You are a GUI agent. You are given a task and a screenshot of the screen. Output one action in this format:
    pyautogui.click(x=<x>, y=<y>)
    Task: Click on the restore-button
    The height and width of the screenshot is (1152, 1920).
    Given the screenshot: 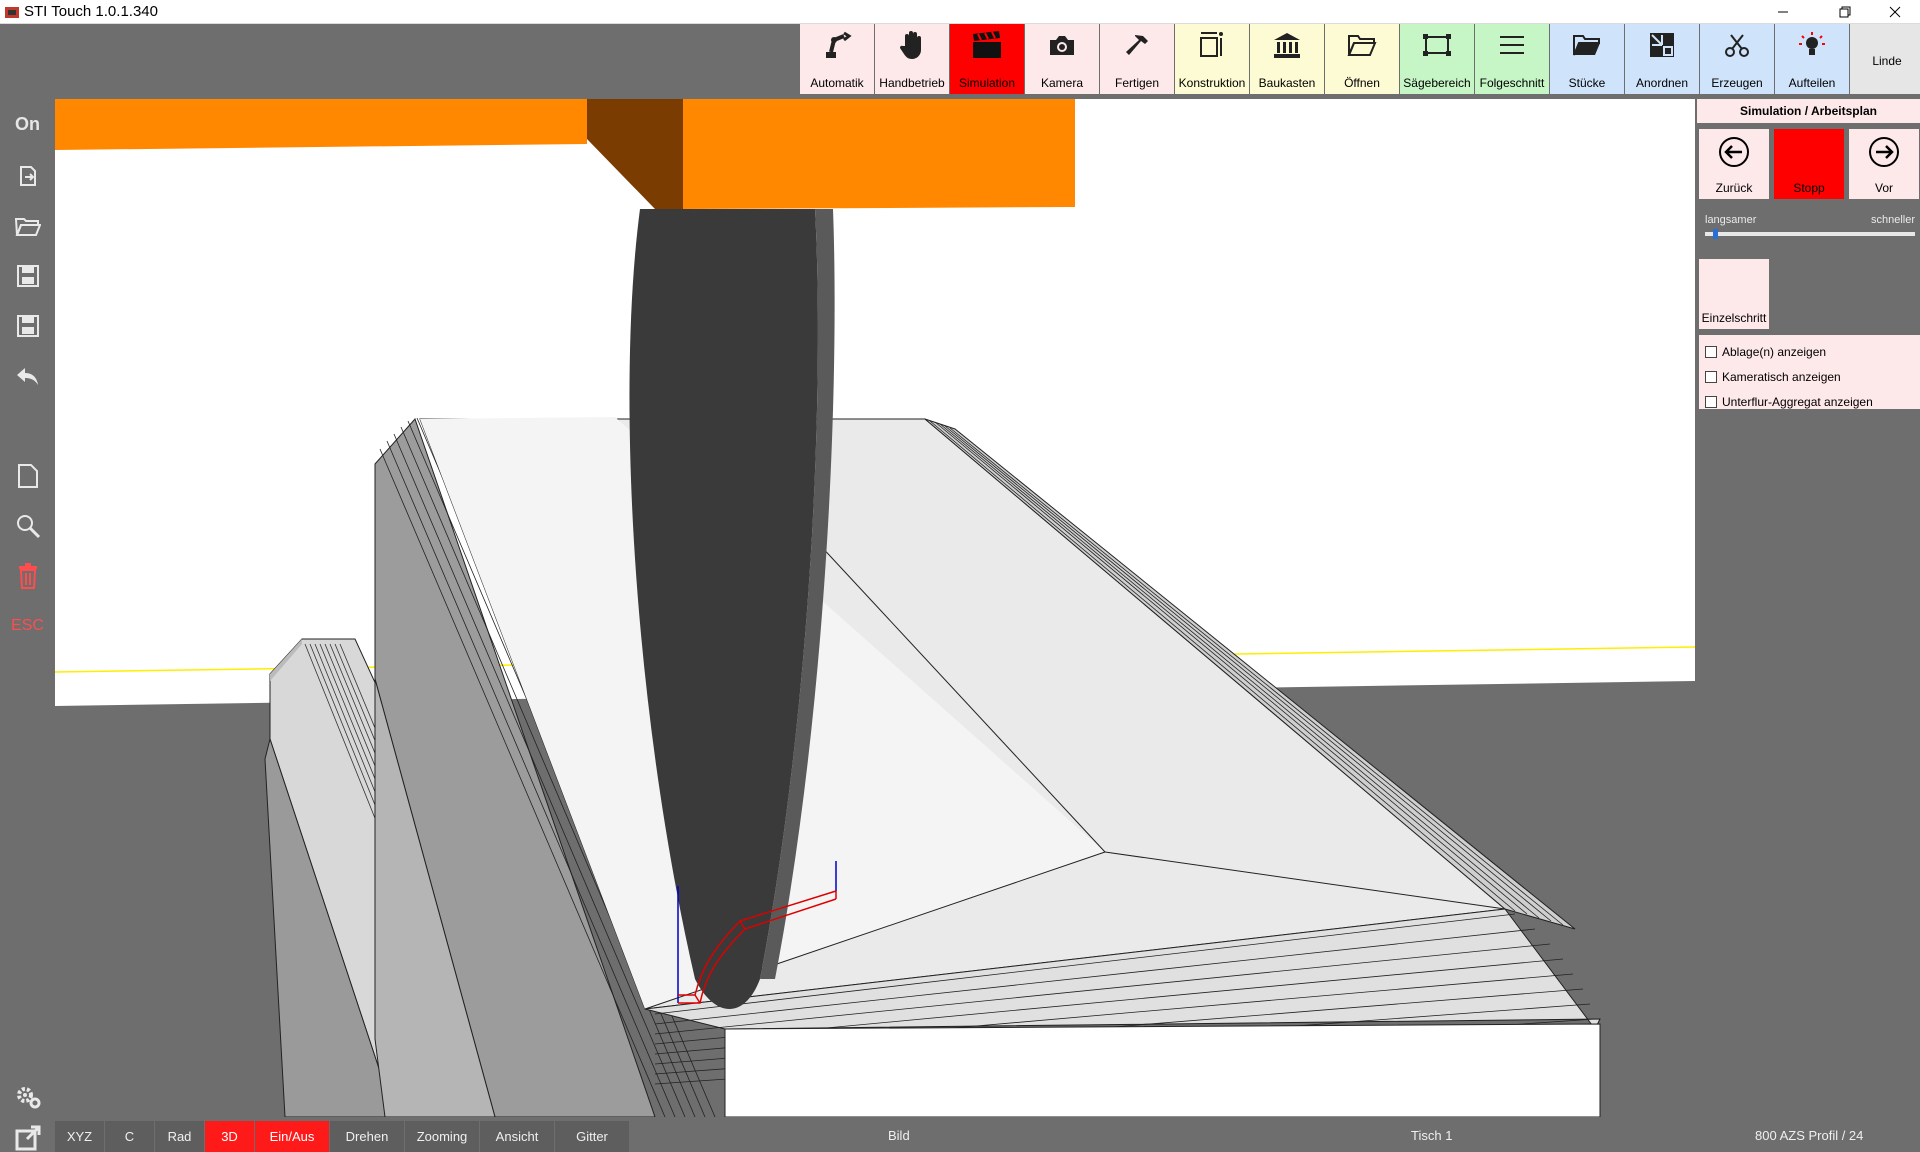 What is the action you would take?
    pyautogui.click(x=1845, y=12)
    